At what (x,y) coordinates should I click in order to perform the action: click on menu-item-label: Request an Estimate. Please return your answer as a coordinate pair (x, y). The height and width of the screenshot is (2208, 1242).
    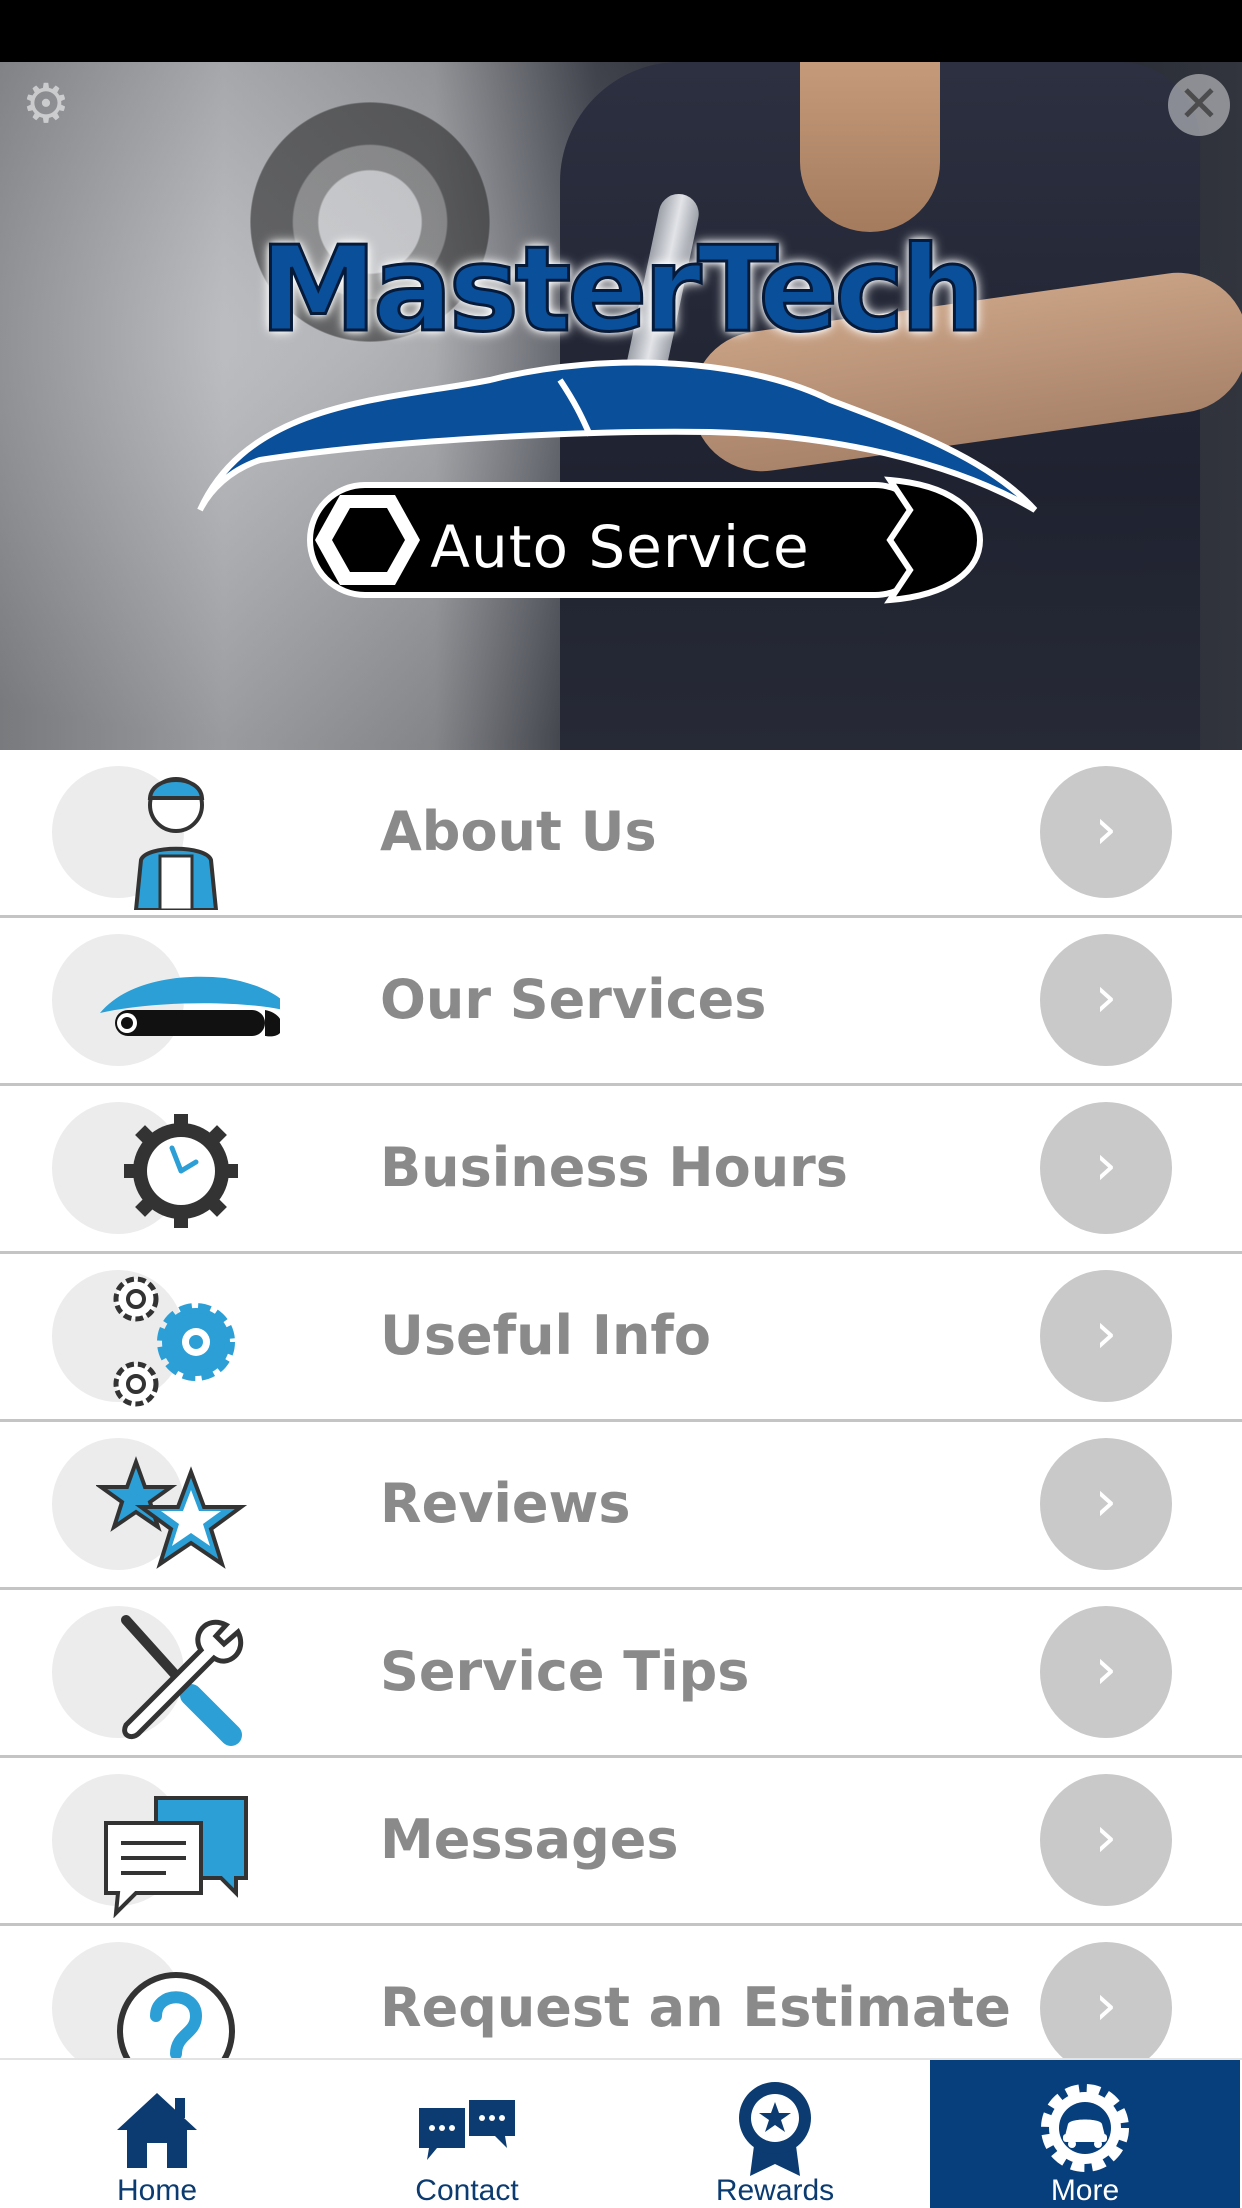
    Looking at the image, I should click on (695, 2007).